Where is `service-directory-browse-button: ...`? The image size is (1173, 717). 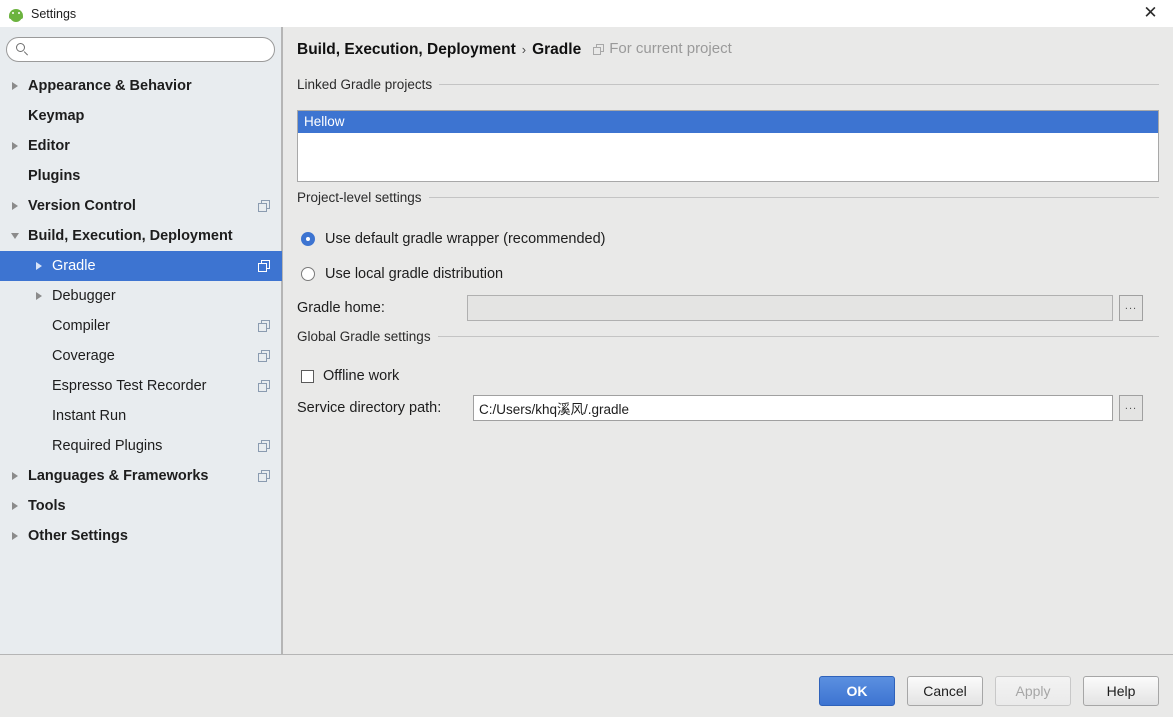
service-directory-browse-button: ... is located at coordinates (1131, 408).